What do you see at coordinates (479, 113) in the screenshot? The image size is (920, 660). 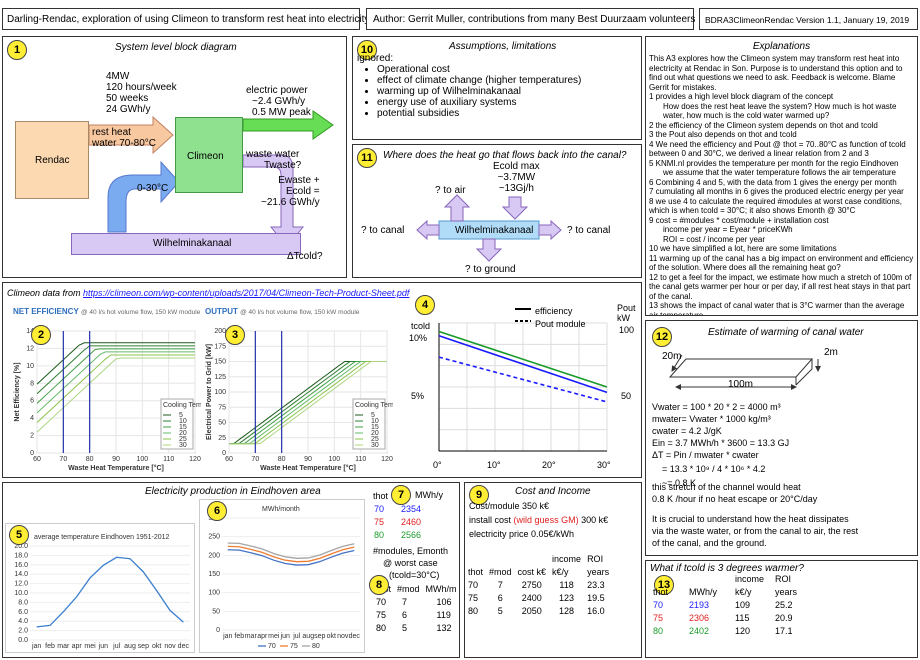 I see `list-item: potential subsidies` at bounding box center [479, 113].